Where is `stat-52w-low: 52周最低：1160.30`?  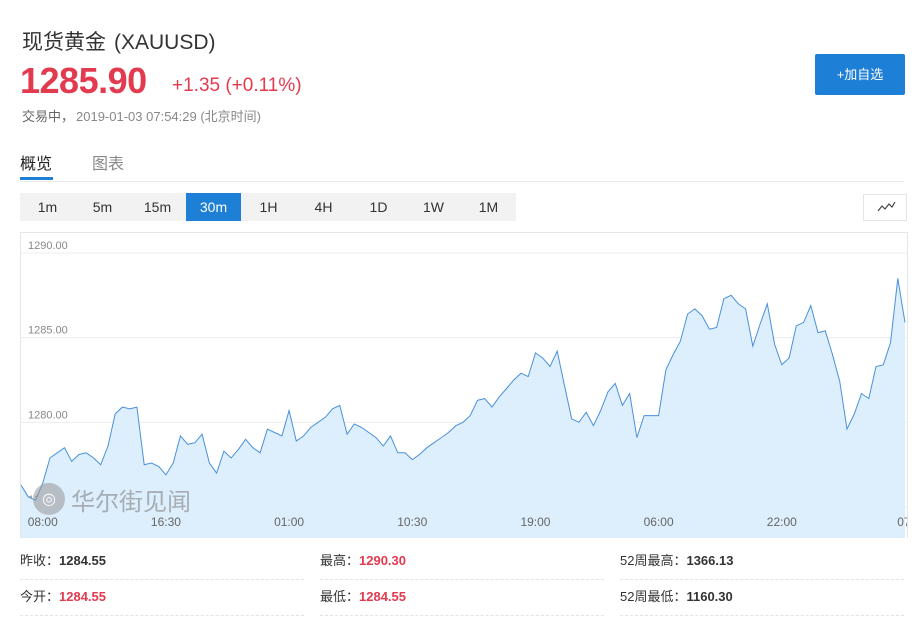 stat-52w-low: 52周最低：1160.30 is located at coordinates (762, 597).